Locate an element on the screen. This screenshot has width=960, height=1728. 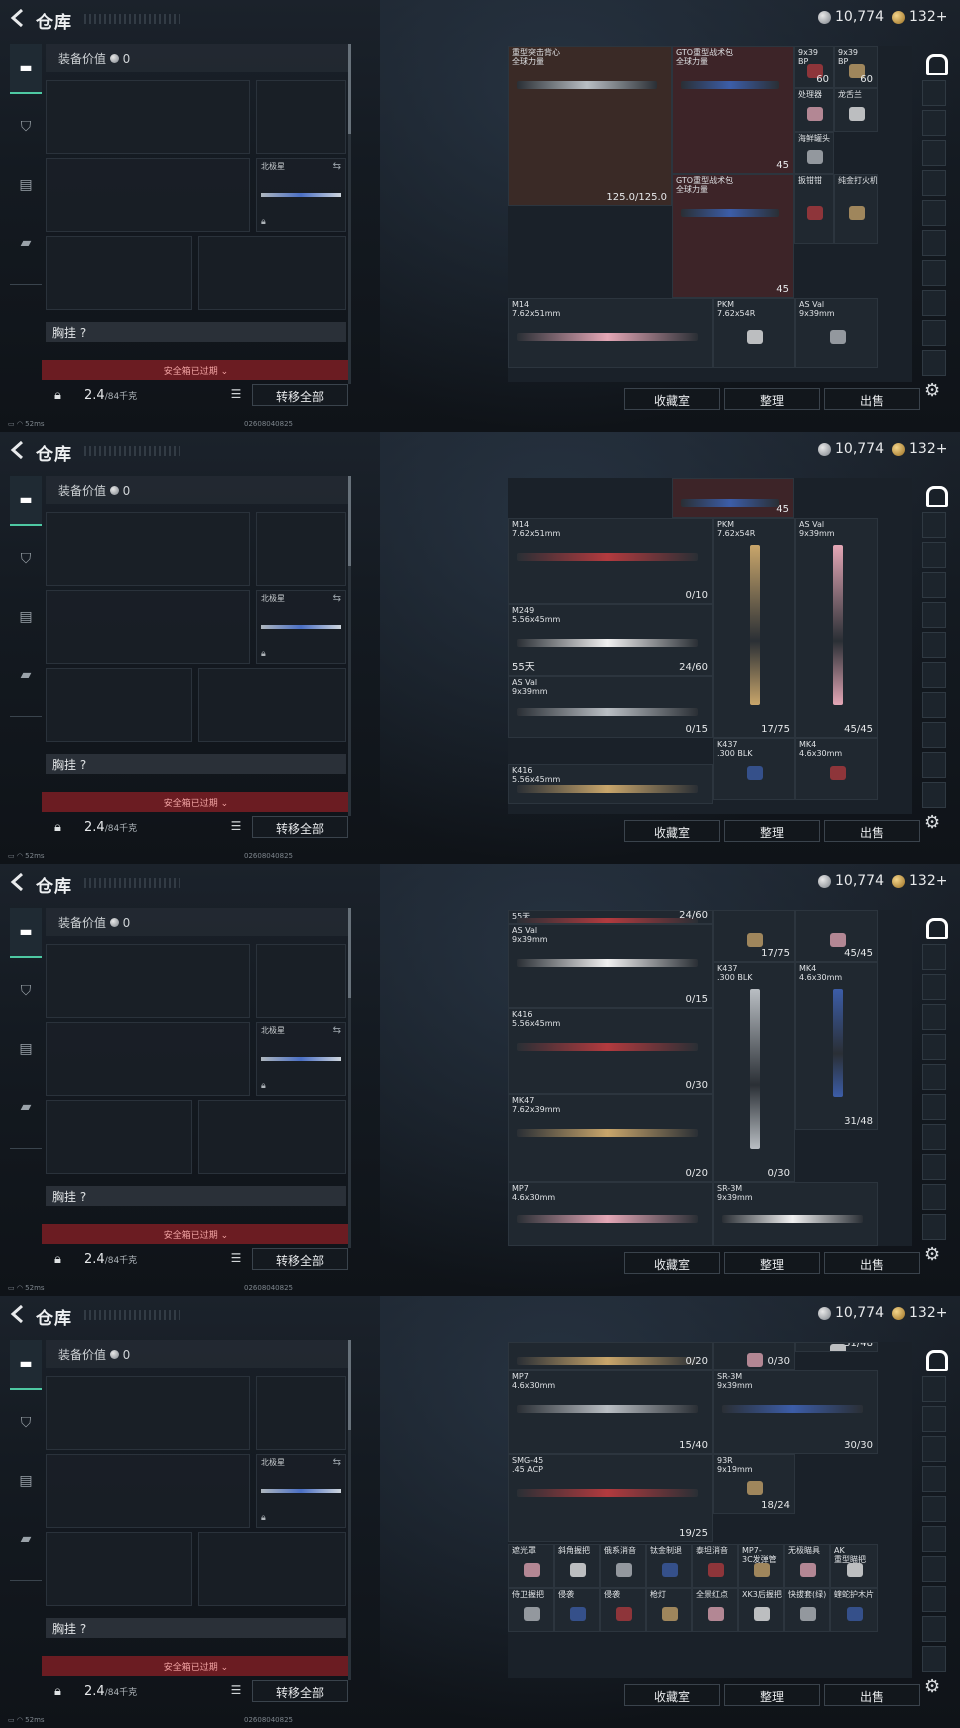
storage-item: MK47 7.62x39mm 0/20 is located at coordinates (610, 1138).